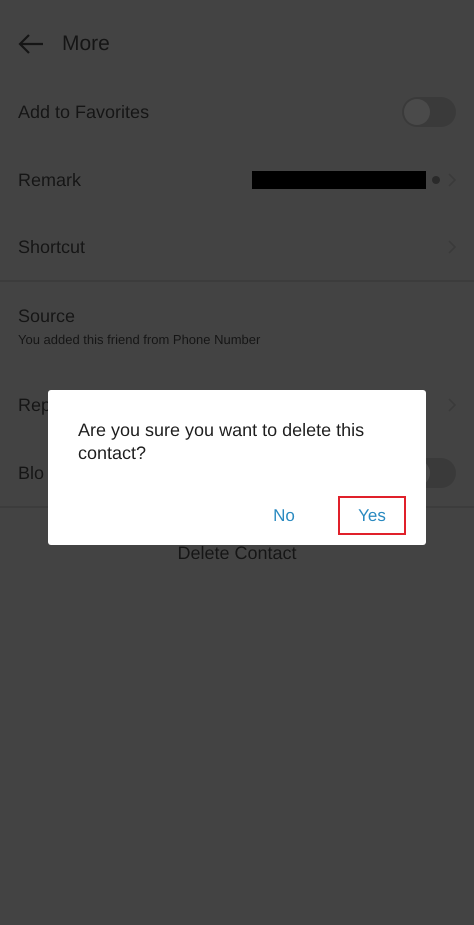  Describe the element at coordinates (222, 442) in the screenshot. I see `dialog-message: Are you sure you want to delete this contact?` at that location.